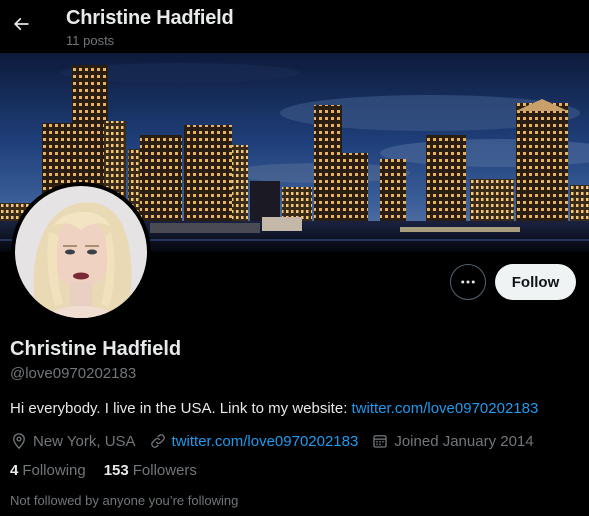 The image size is (589, 516). What do you see at coordinates (294, 26) in the screenshot?
I see `profile-header-bar: Christine Hadfield 11 posts` at bounding box center [294, 26].